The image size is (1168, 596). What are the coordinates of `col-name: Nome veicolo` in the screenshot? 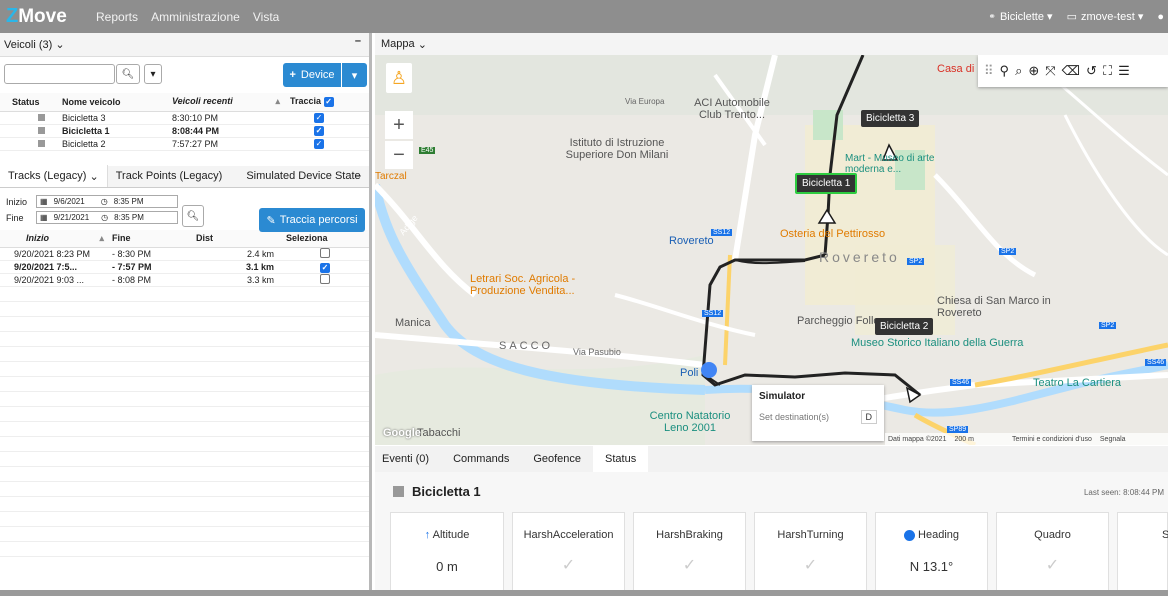 It's located at (113, 102).